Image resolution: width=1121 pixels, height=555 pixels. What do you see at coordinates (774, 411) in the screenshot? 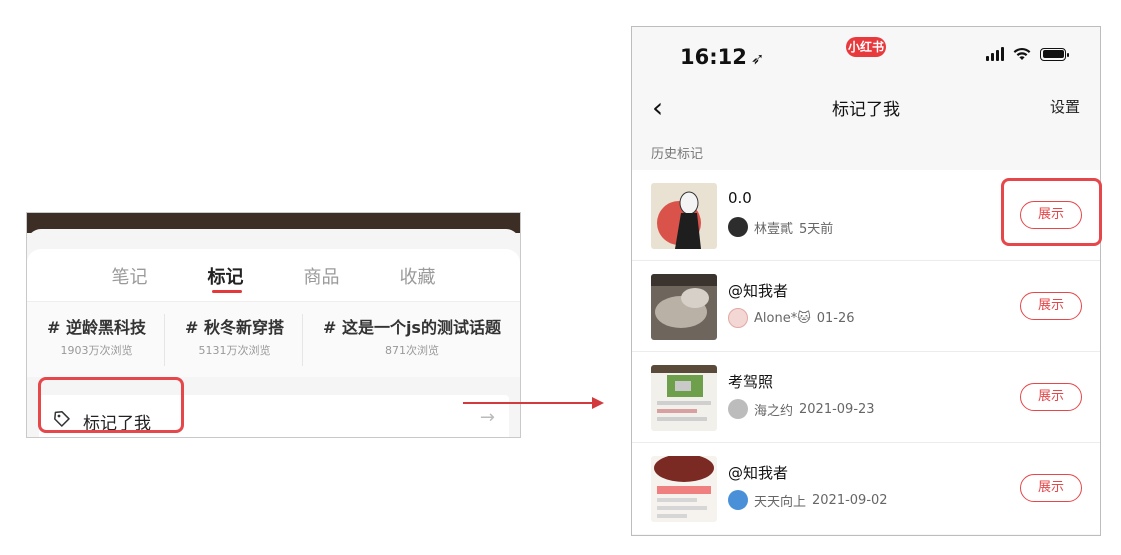
I see `user-name: 海之约` at bounding box center [774, 411].